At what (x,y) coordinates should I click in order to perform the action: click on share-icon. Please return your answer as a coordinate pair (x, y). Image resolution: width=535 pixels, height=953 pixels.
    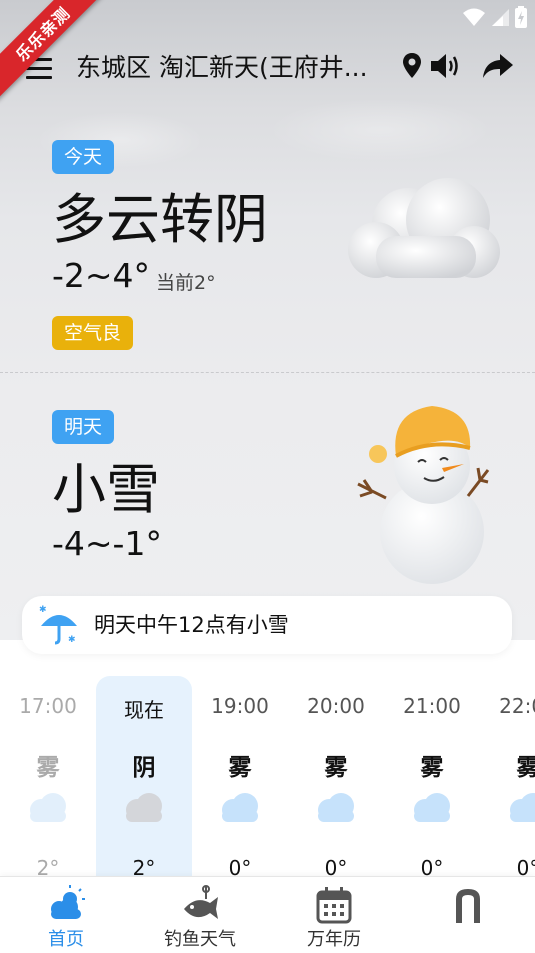
    Looking at the image, I should click on (498, 66).